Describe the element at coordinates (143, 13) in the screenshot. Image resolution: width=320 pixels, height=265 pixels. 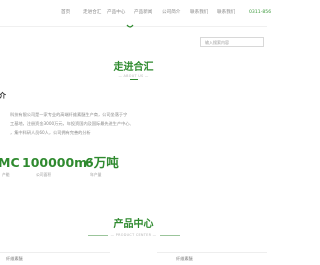
I see `nav-item-news: 产品新闻` at that location.